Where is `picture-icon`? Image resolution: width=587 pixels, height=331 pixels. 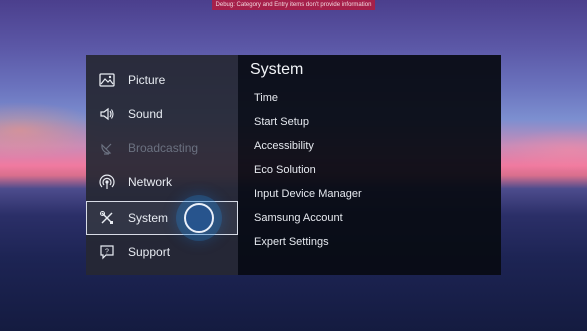 picture-icon is located at coordinates (107, 80).